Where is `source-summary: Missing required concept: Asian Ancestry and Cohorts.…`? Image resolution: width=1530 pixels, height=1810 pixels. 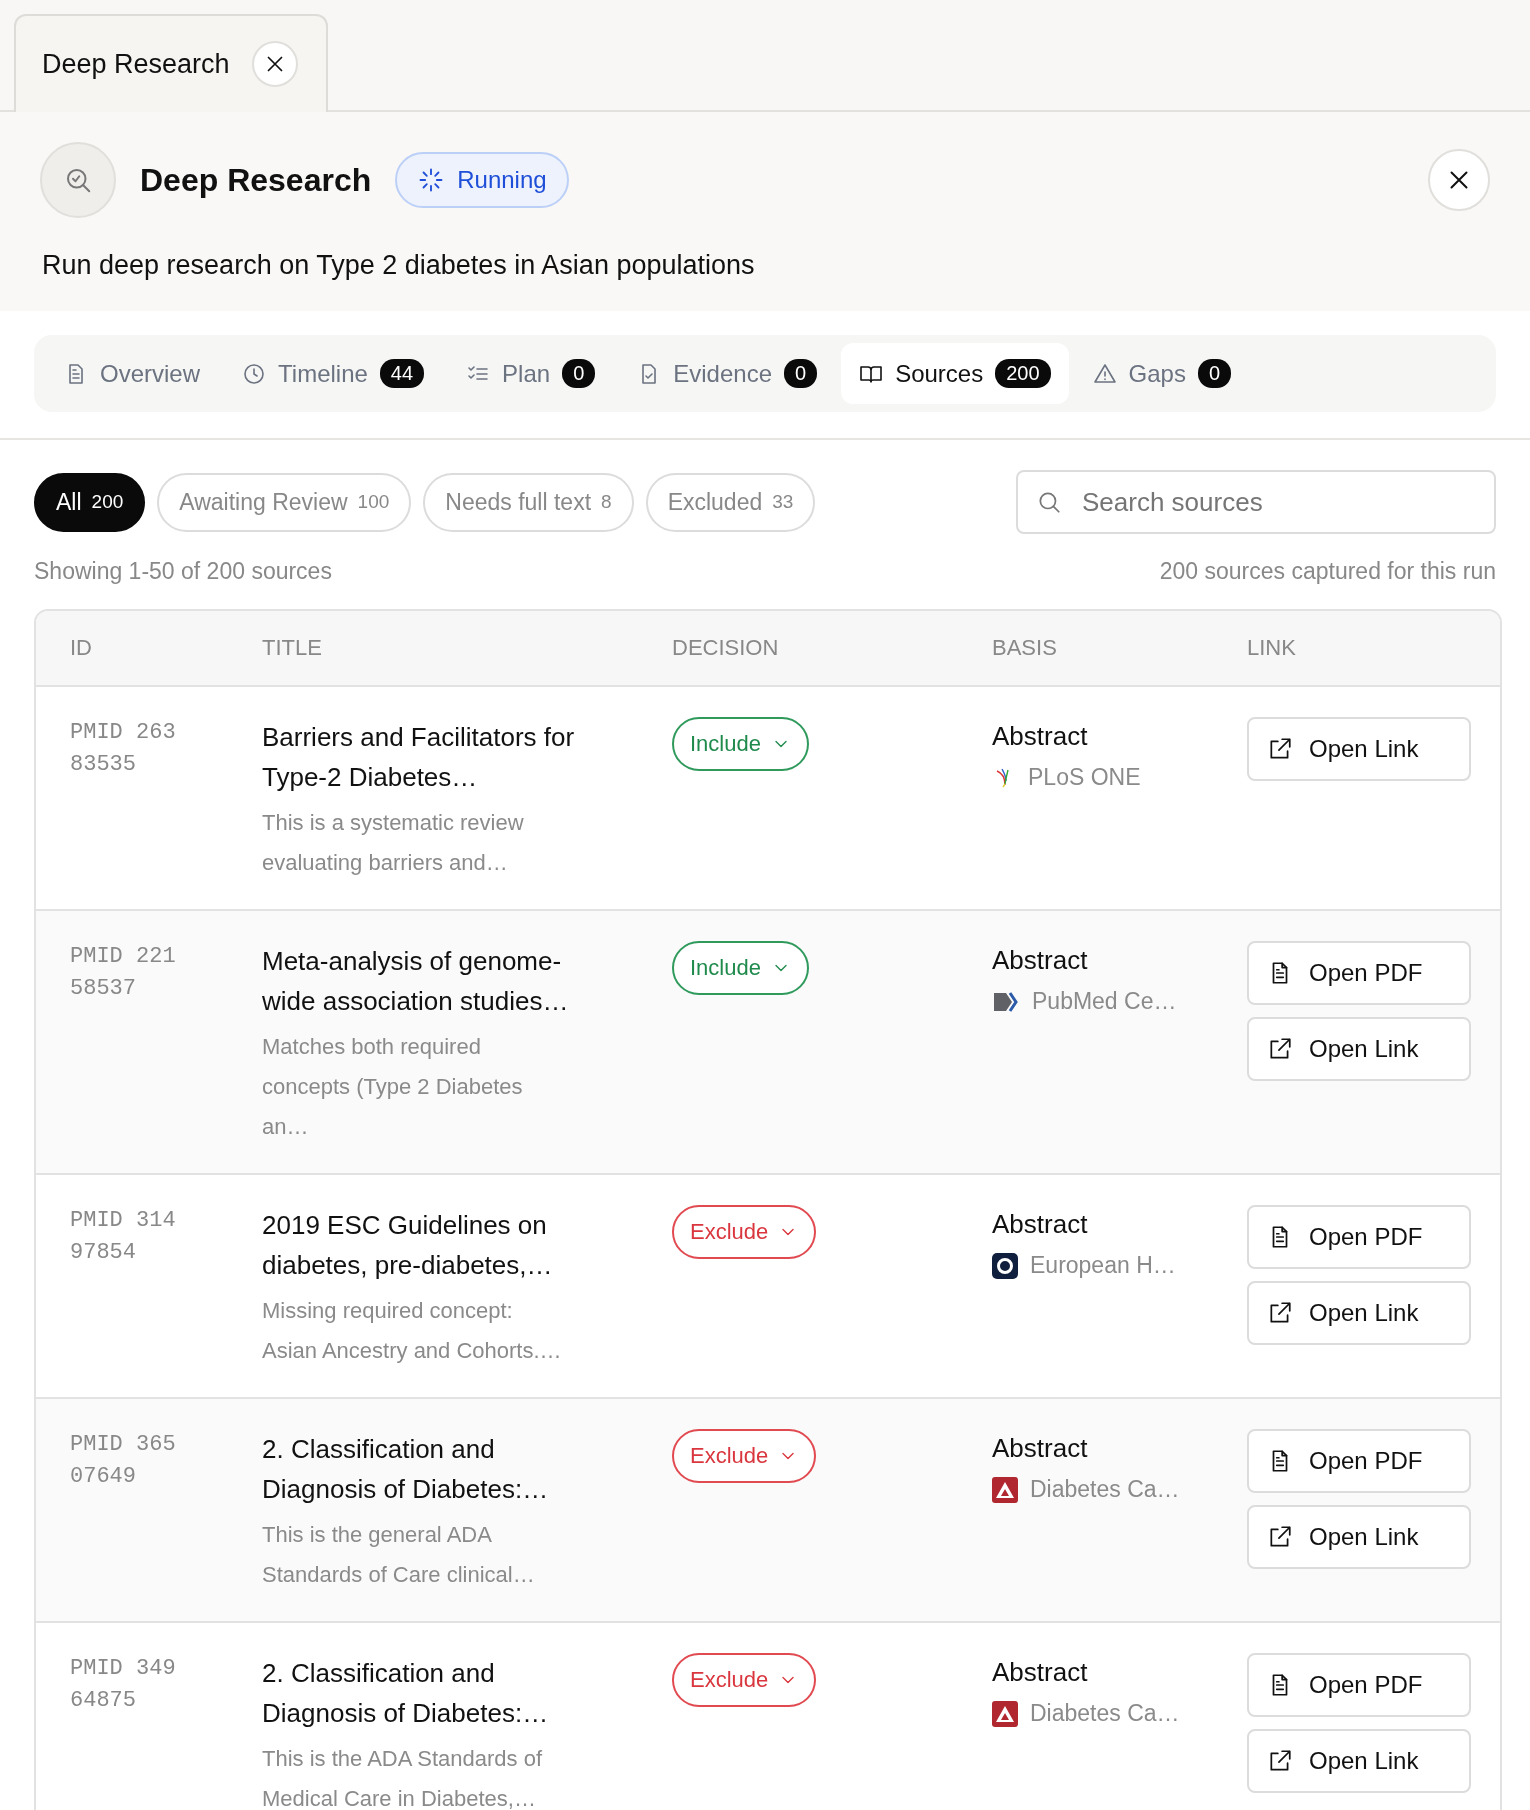 source-summary: Missing required concept: Asian Ancestry and Cohorts.… is located at coordinates (412, 1331).